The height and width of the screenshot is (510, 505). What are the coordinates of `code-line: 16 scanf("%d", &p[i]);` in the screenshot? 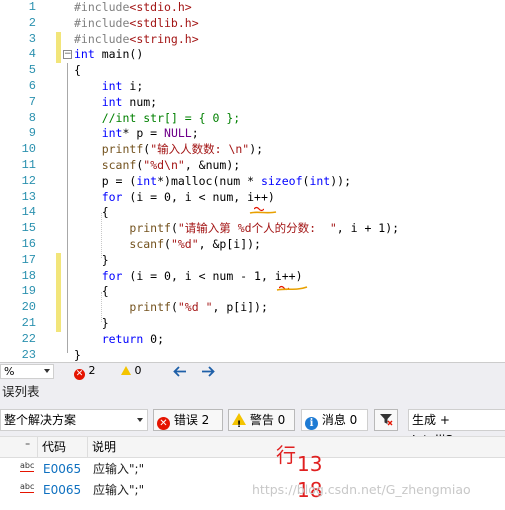 It's located at (252, 245).